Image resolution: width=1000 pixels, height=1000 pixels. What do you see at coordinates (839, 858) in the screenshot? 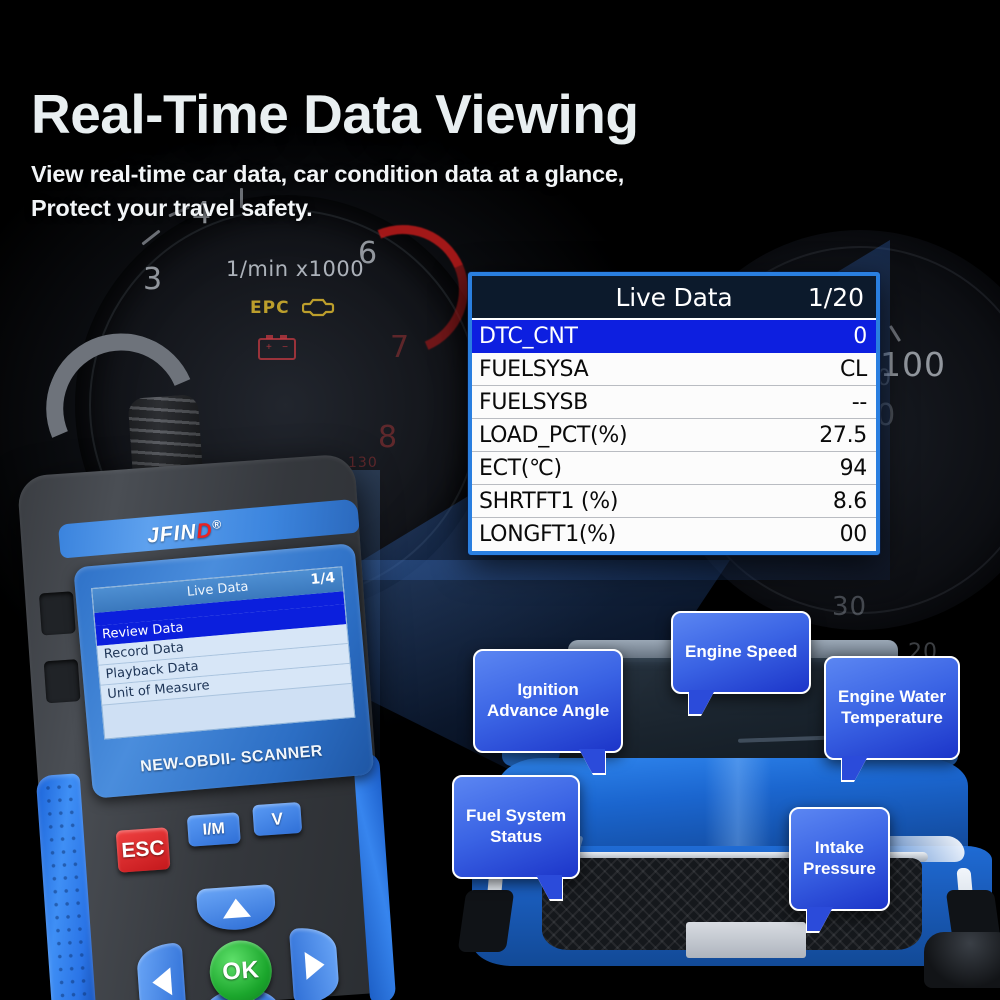
I see `callout-label: Intake Pressure` at bounding box center [839, 858].